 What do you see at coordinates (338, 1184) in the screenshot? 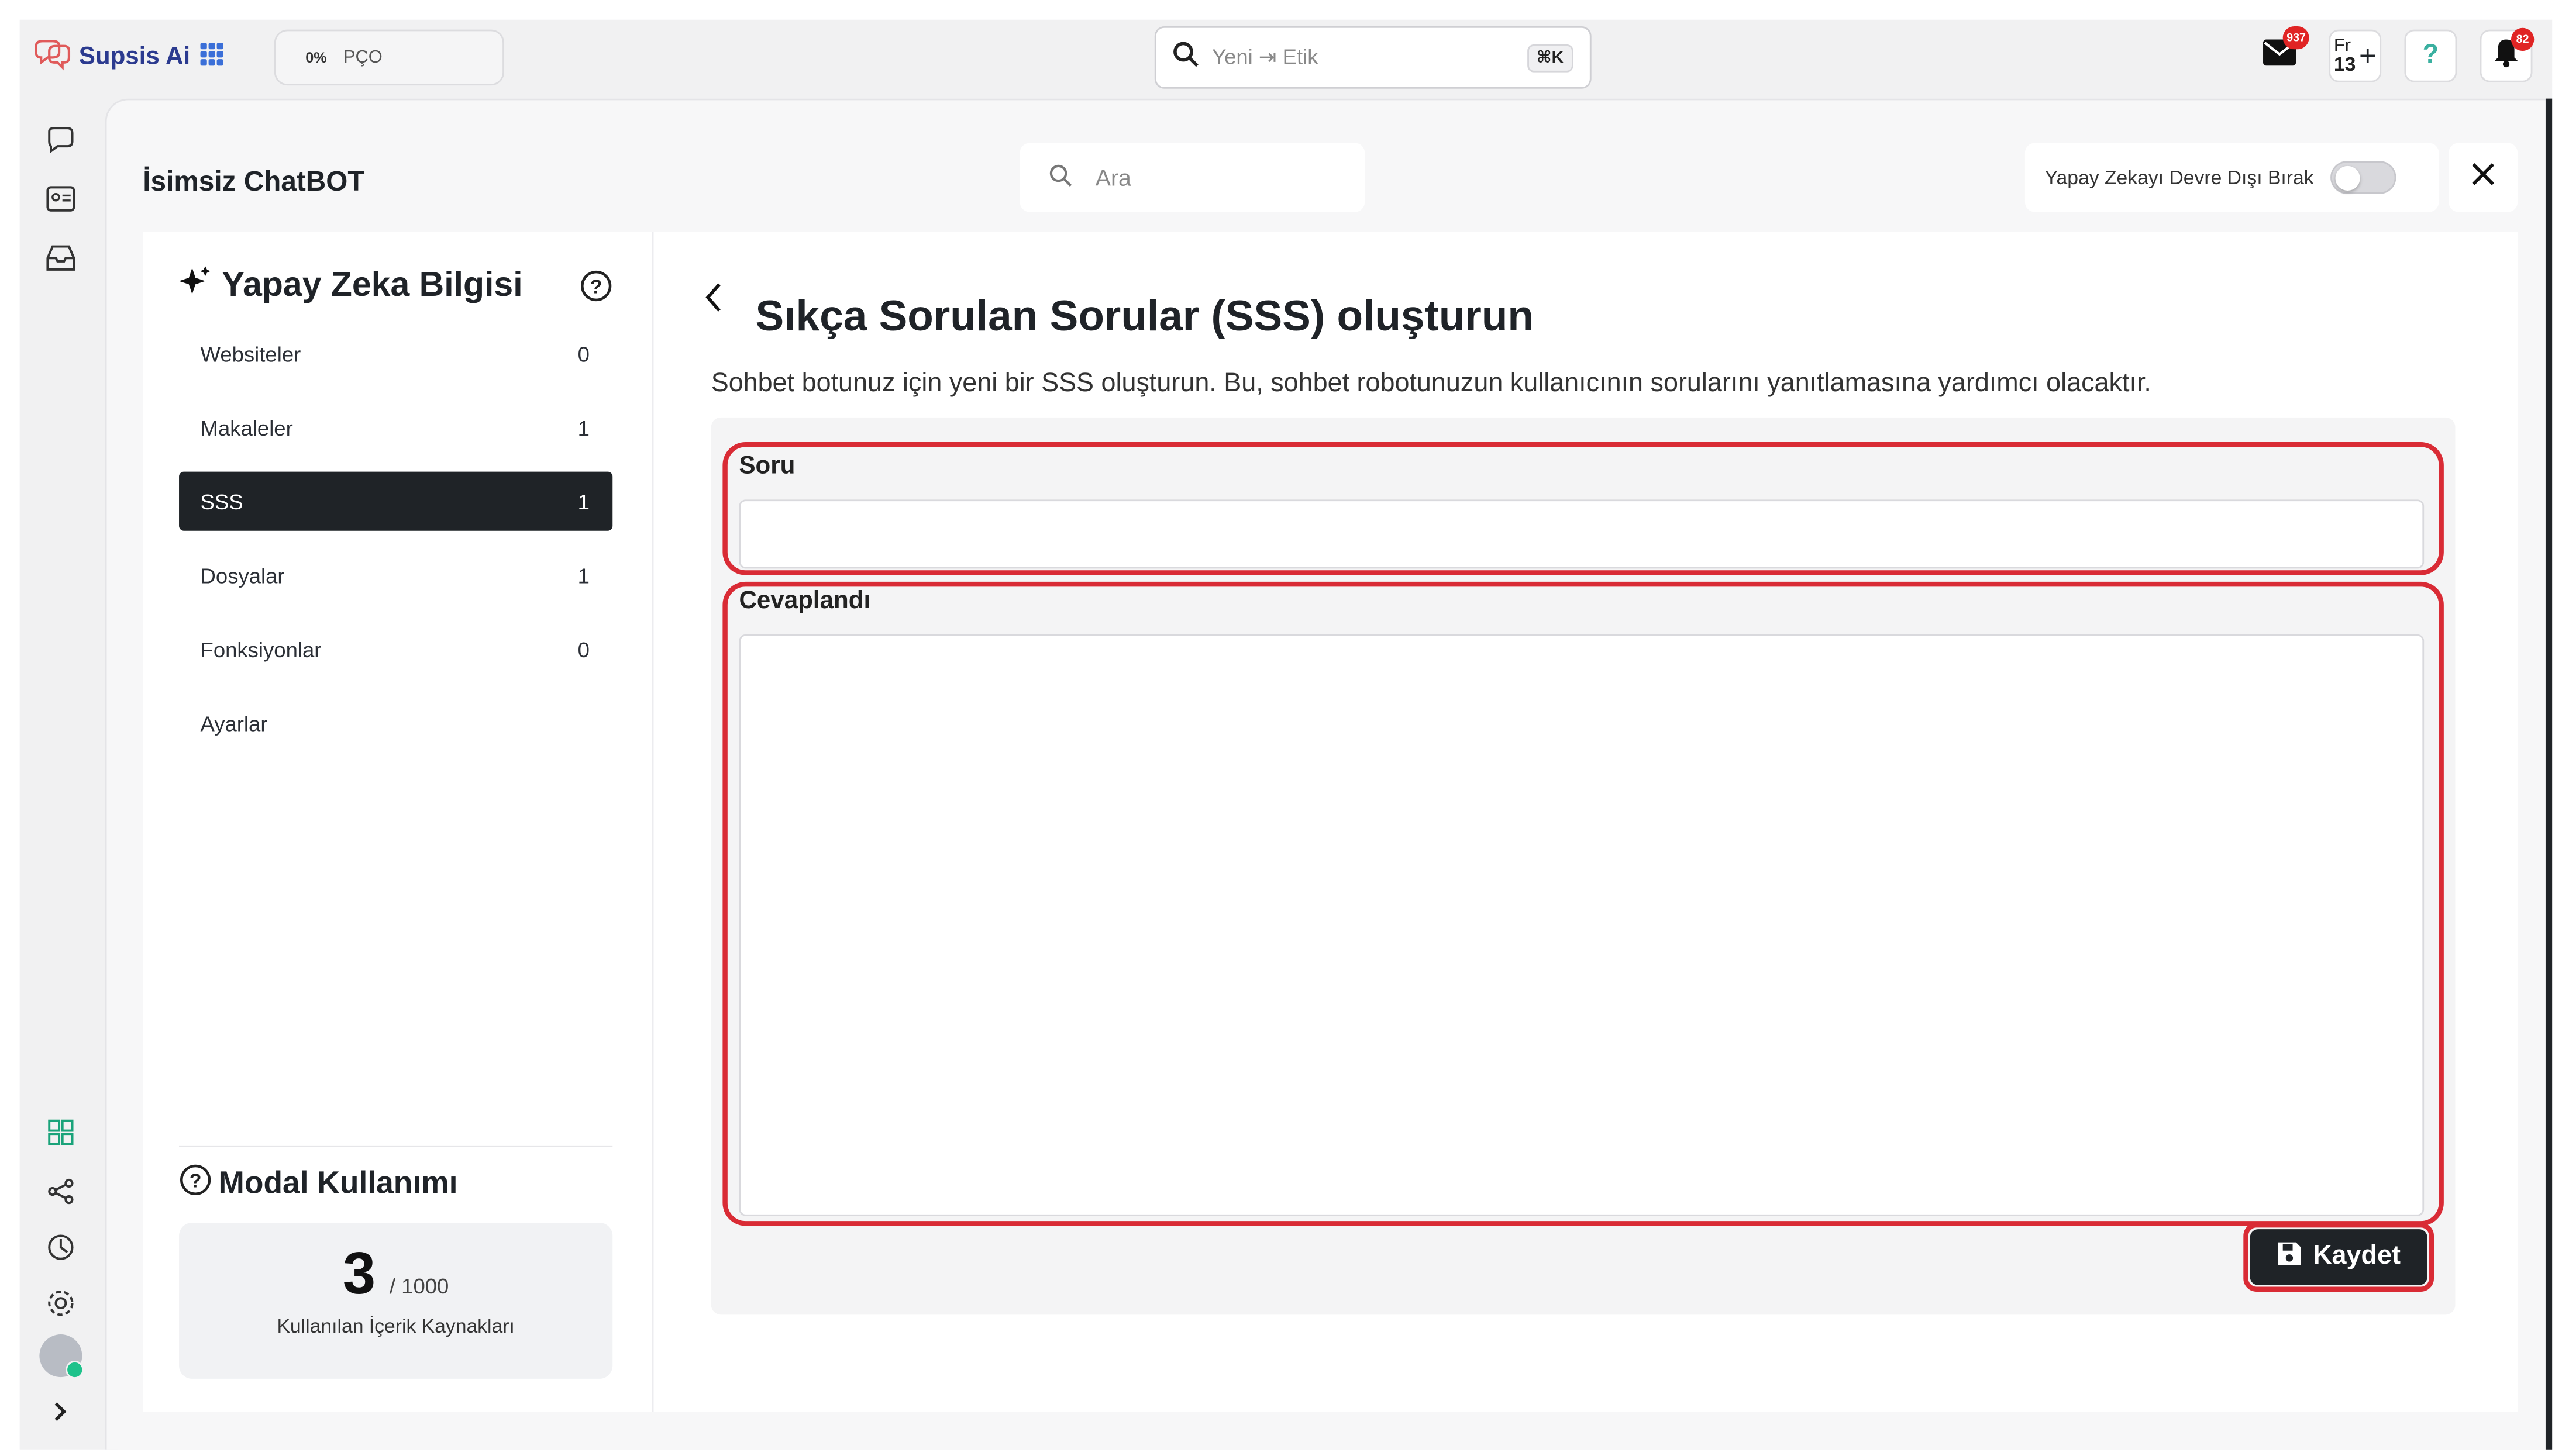
I see `model-usage-title: Modal Kullanımı` at bounding box center [338, 1184].